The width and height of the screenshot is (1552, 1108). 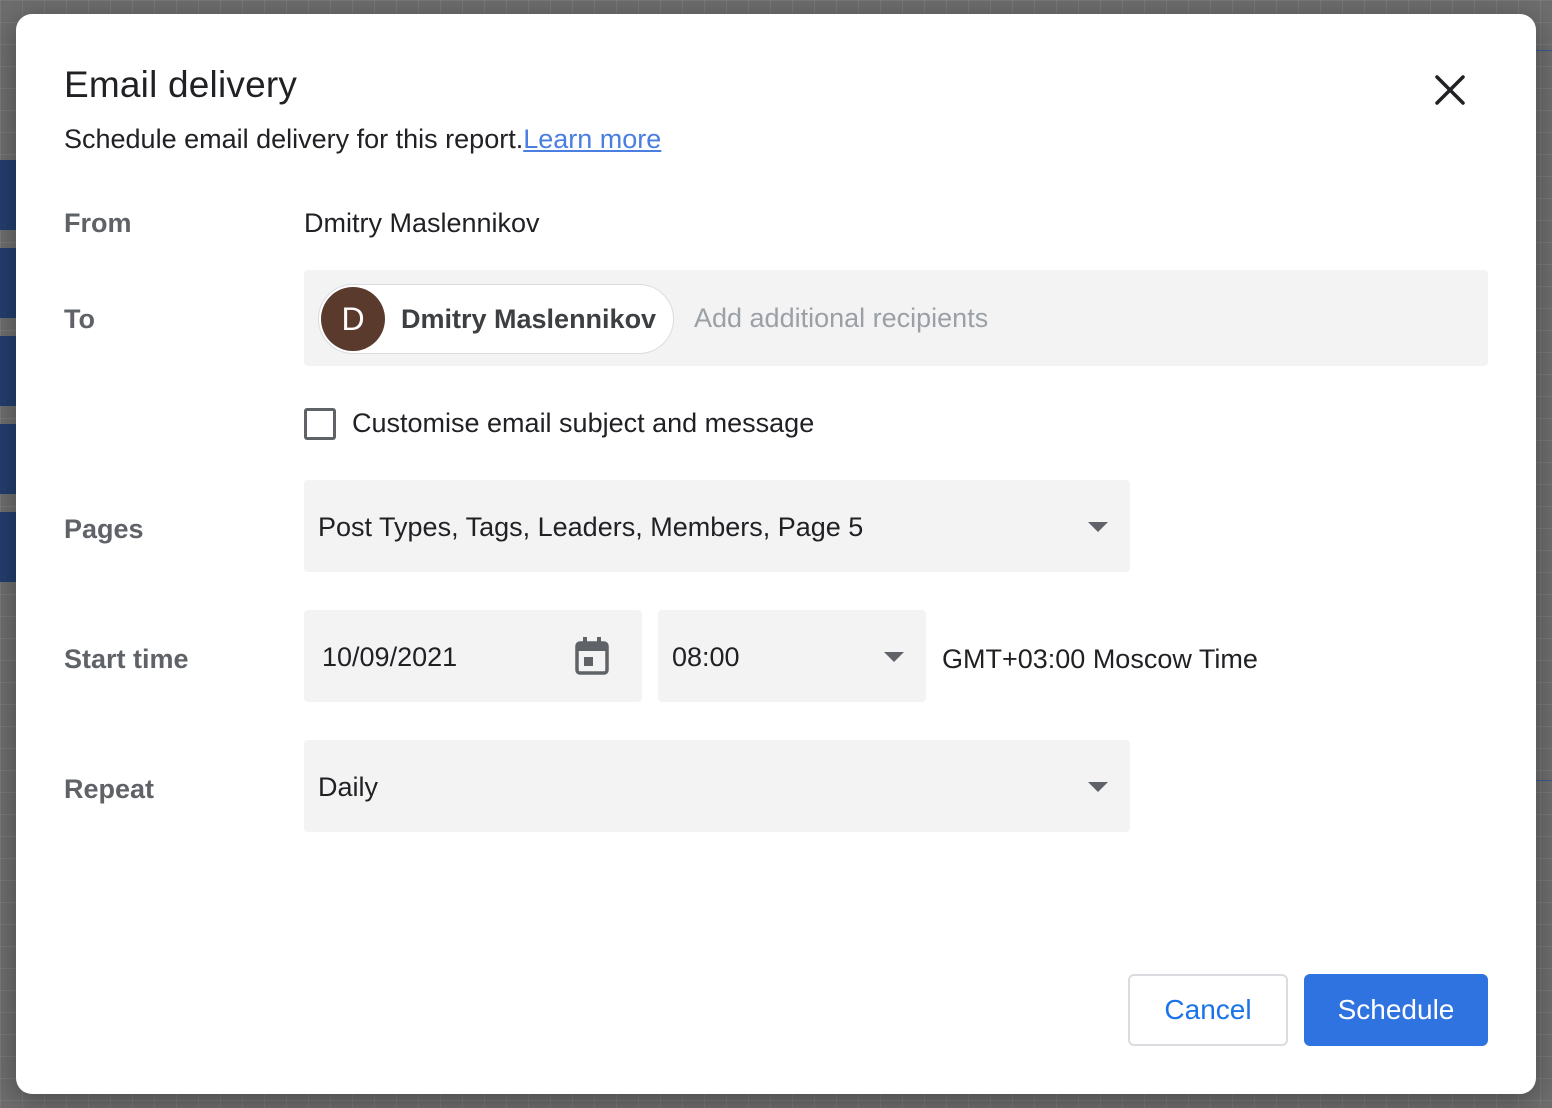 What do you see at coordinates (473, 656) in the screenshot?
I see `start-date-input: 10/09/2021` at bounding box center [473, 656].